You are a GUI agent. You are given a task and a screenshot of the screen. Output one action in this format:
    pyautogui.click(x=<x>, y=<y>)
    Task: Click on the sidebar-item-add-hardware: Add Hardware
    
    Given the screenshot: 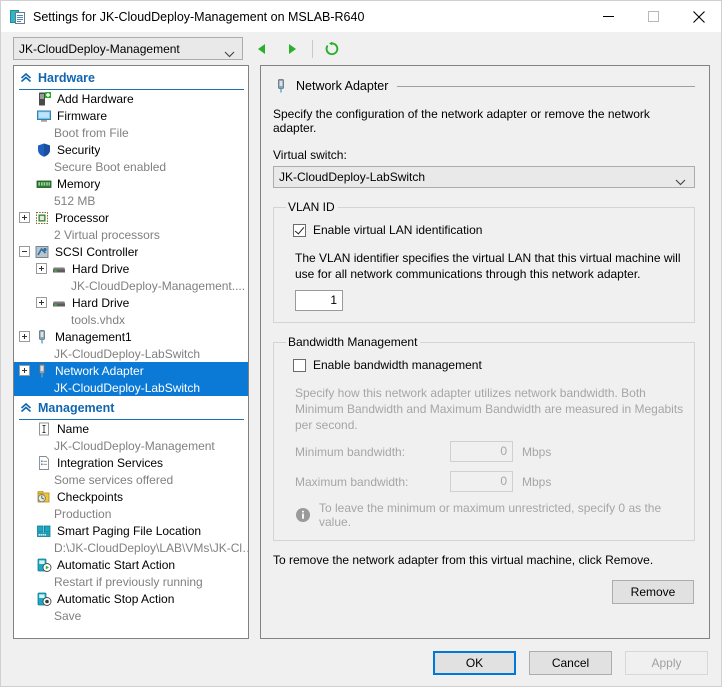 What is the action you would take?
    pyautogui.click(x=131, y=98)
    